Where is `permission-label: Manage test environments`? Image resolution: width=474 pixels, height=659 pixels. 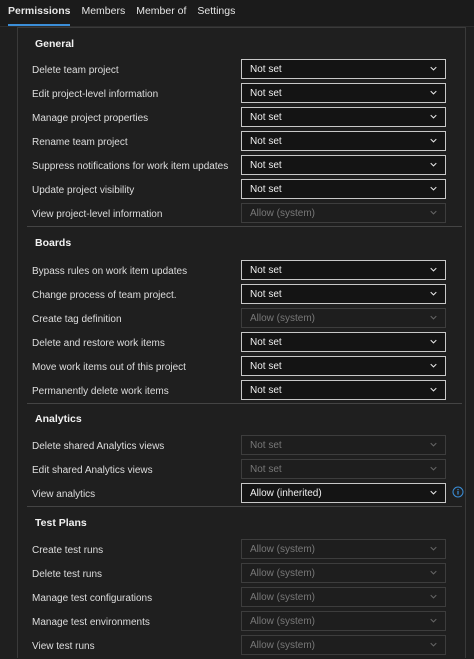 permission-label: Manage test environments is located at coordinates (91, 622).